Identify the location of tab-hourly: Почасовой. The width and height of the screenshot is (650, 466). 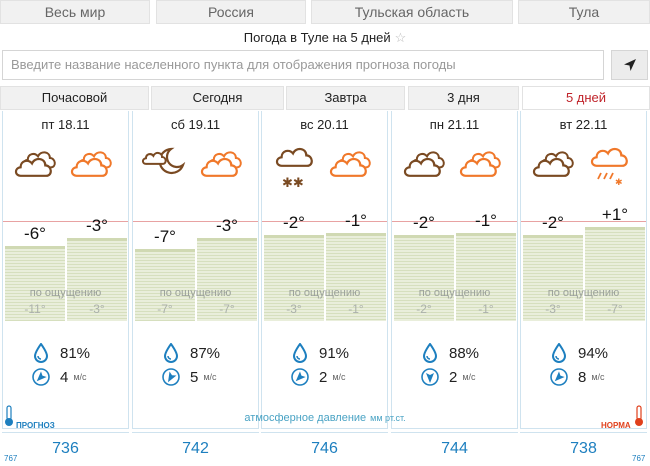
(74, 98).